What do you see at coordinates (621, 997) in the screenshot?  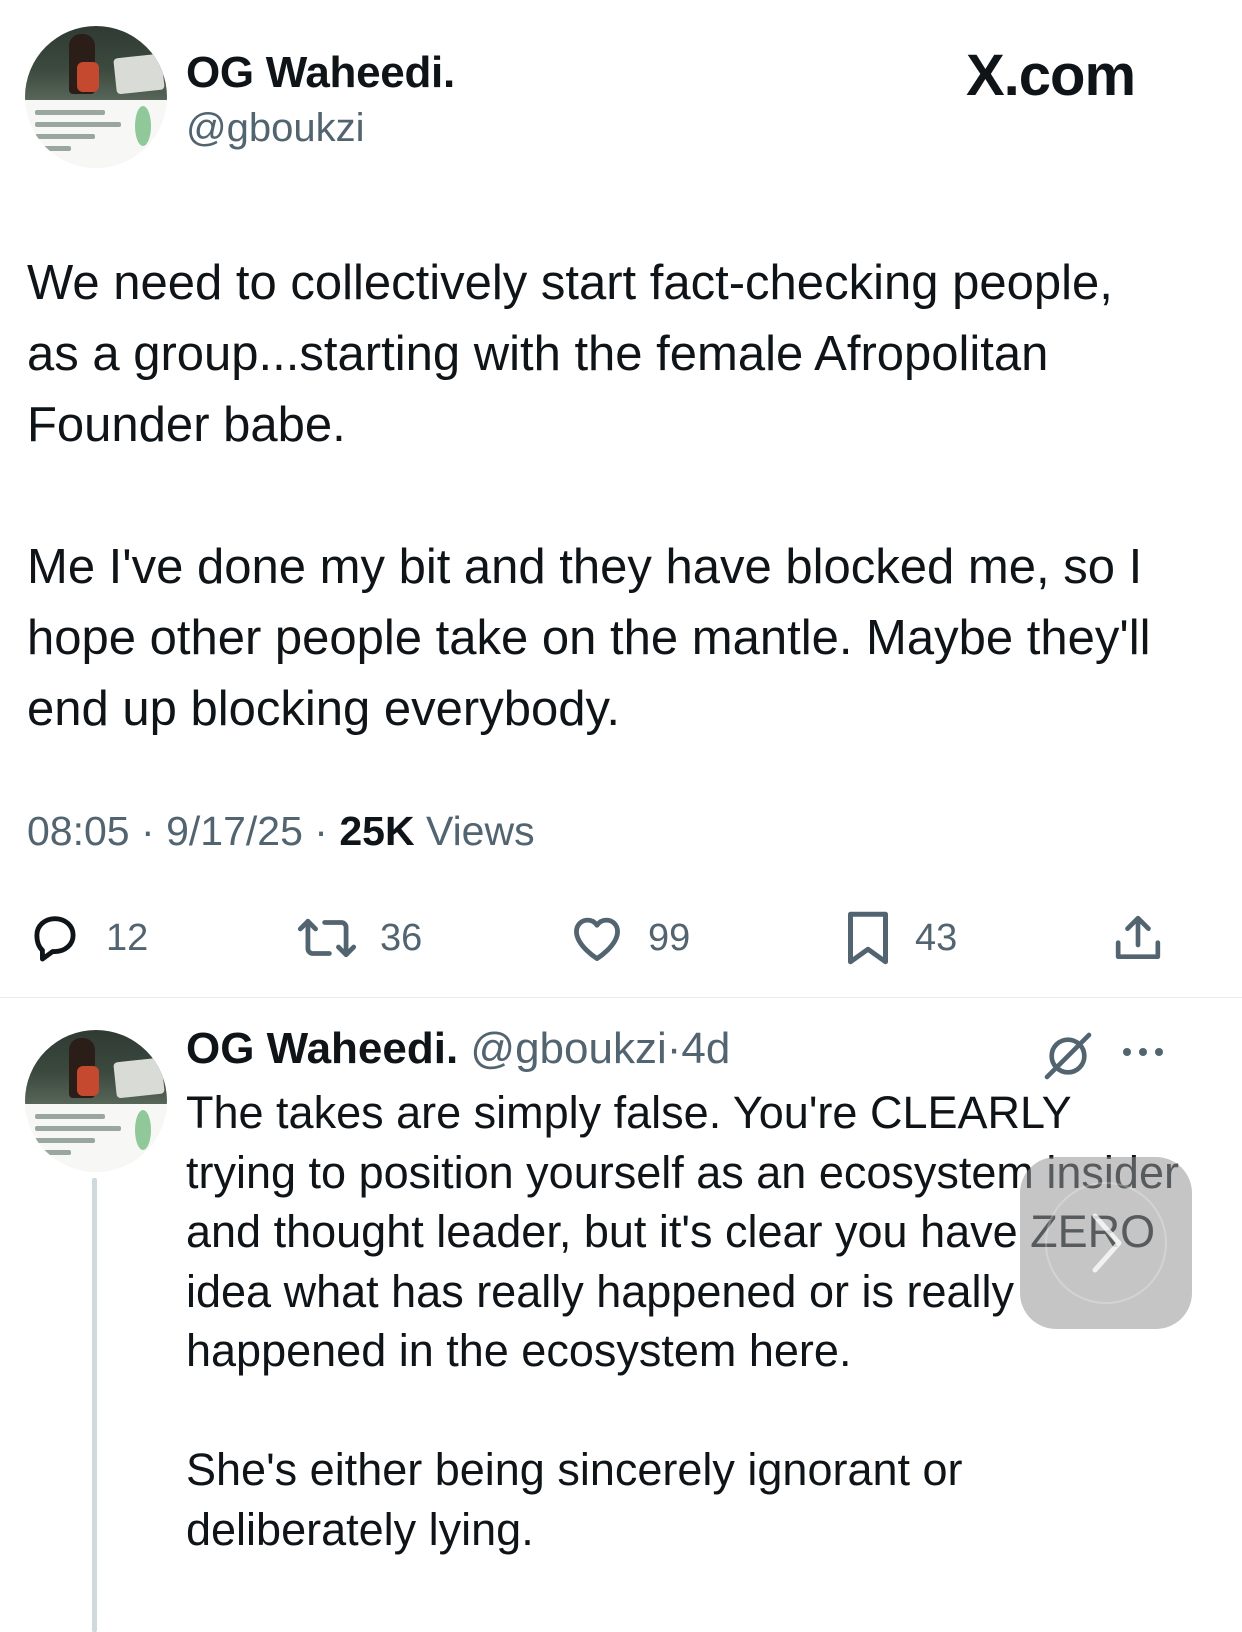 I see `divider` at bounding box center [621, 997].